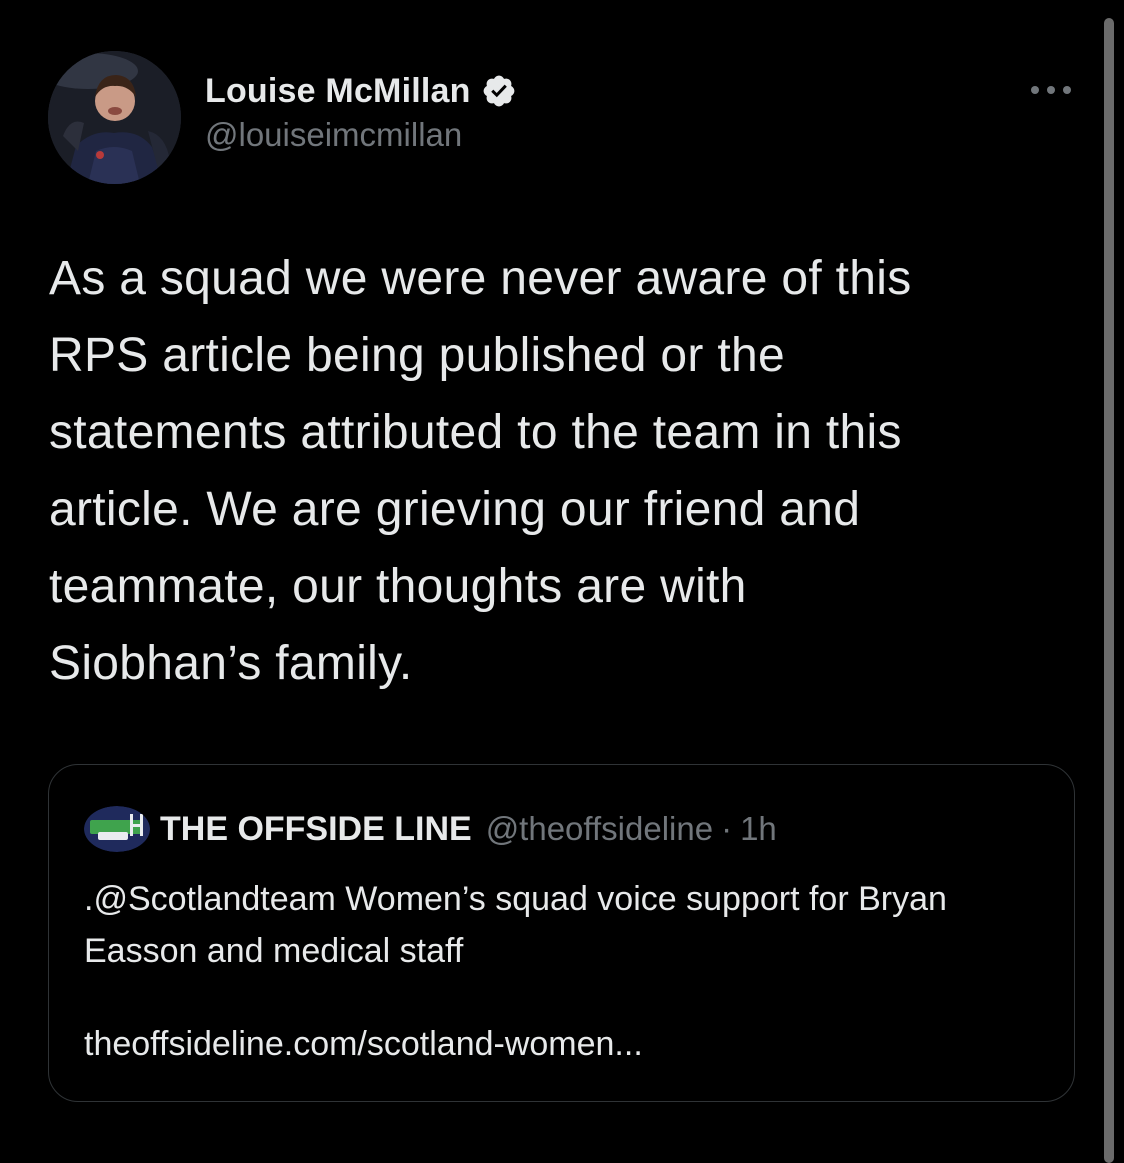 The width and height of the screenshot is (1124, 1163). What do you see at coordinates (361, 135) in the screenshot?
I see `author-handle: @louiseimcmillan` at bounding box center [361, 135].